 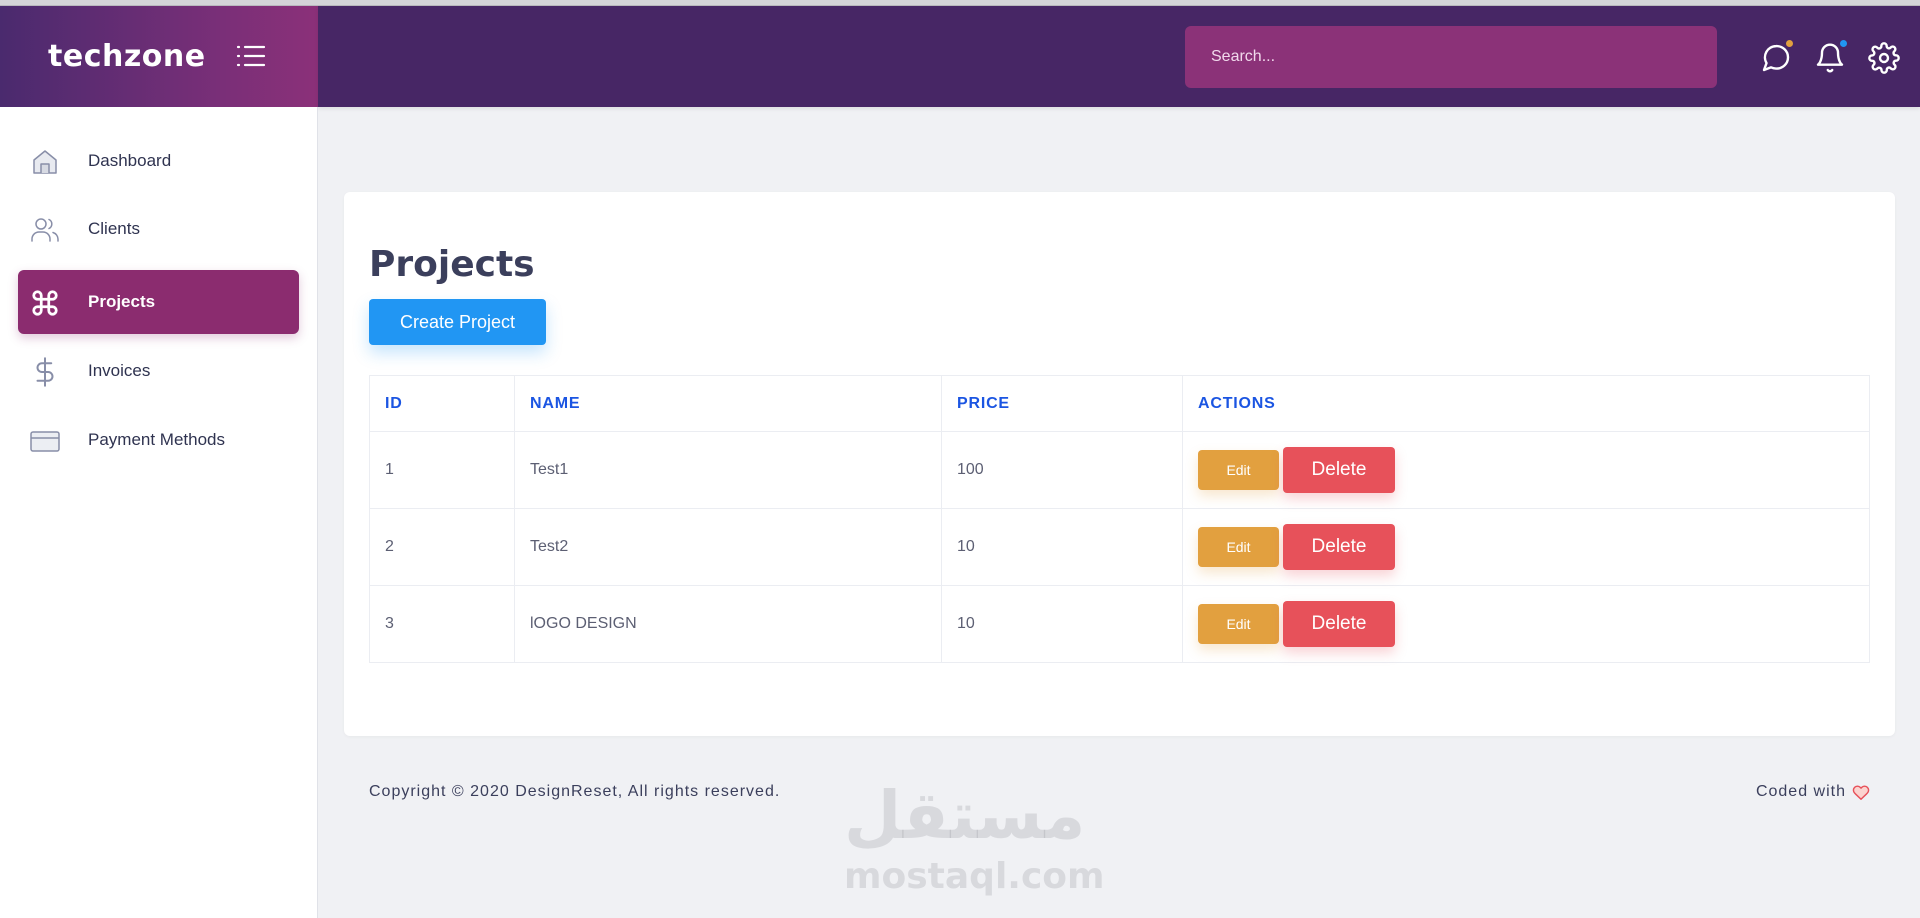 I want to click on home-icon, so click(x=45, y=162).